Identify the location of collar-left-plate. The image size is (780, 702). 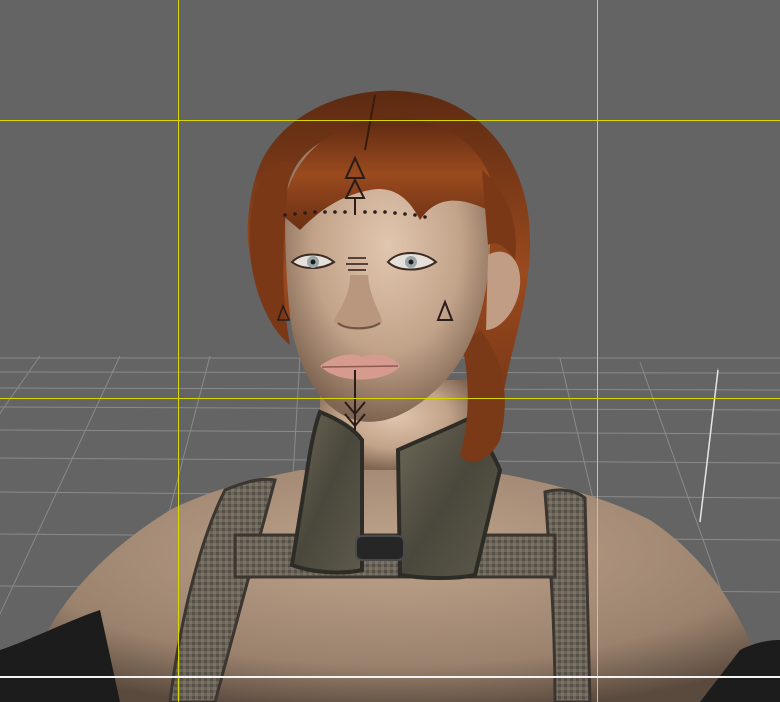
(326, 492).